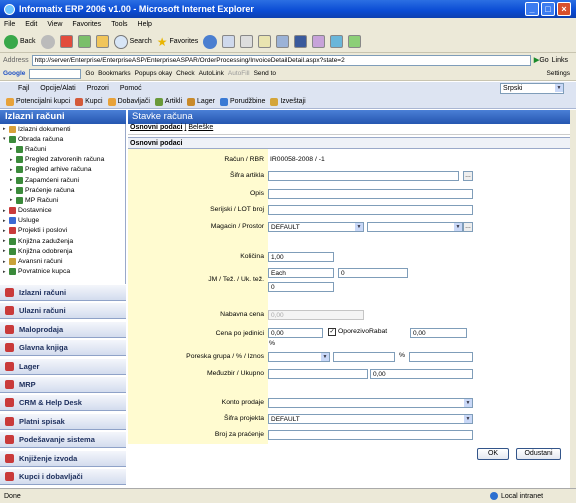  I want to click on forward-button, so click(47, 41).